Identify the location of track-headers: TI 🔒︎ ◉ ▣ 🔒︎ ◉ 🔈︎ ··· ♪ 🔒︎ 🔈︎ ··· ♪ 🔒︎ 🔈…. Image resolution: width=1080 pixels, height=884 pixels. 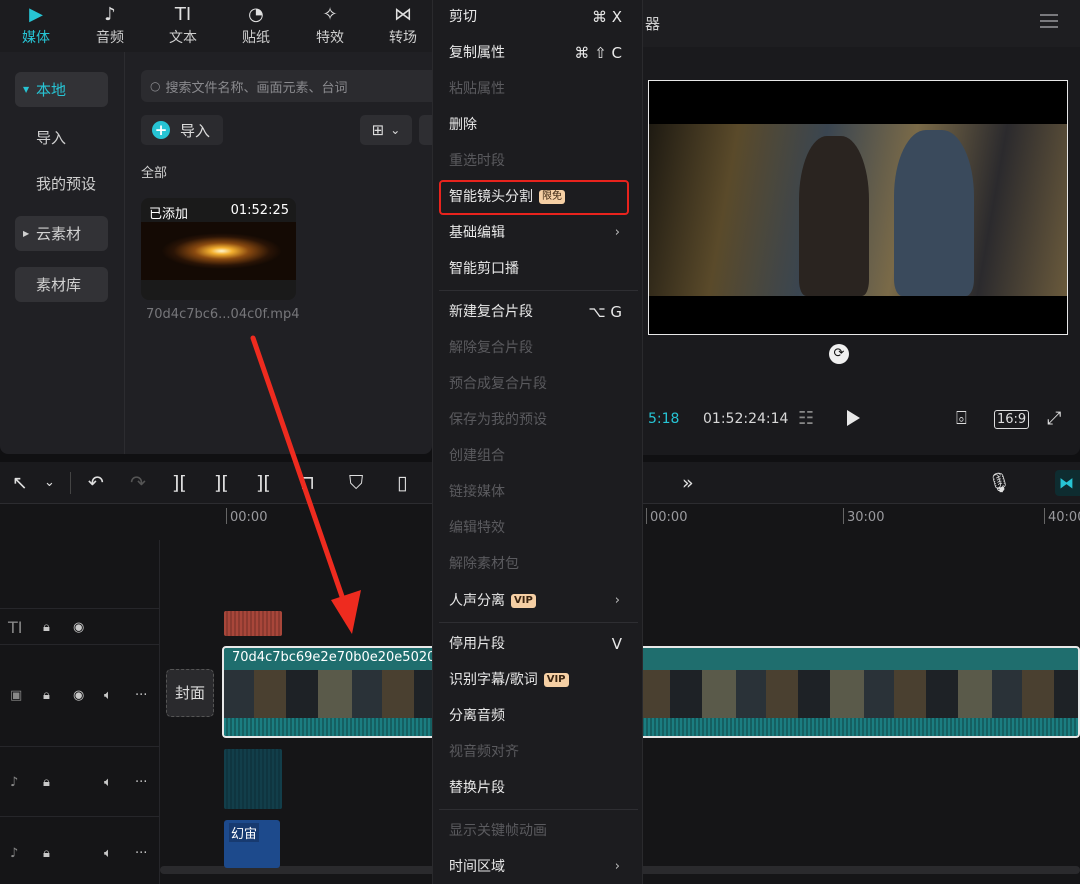
(80, 712).